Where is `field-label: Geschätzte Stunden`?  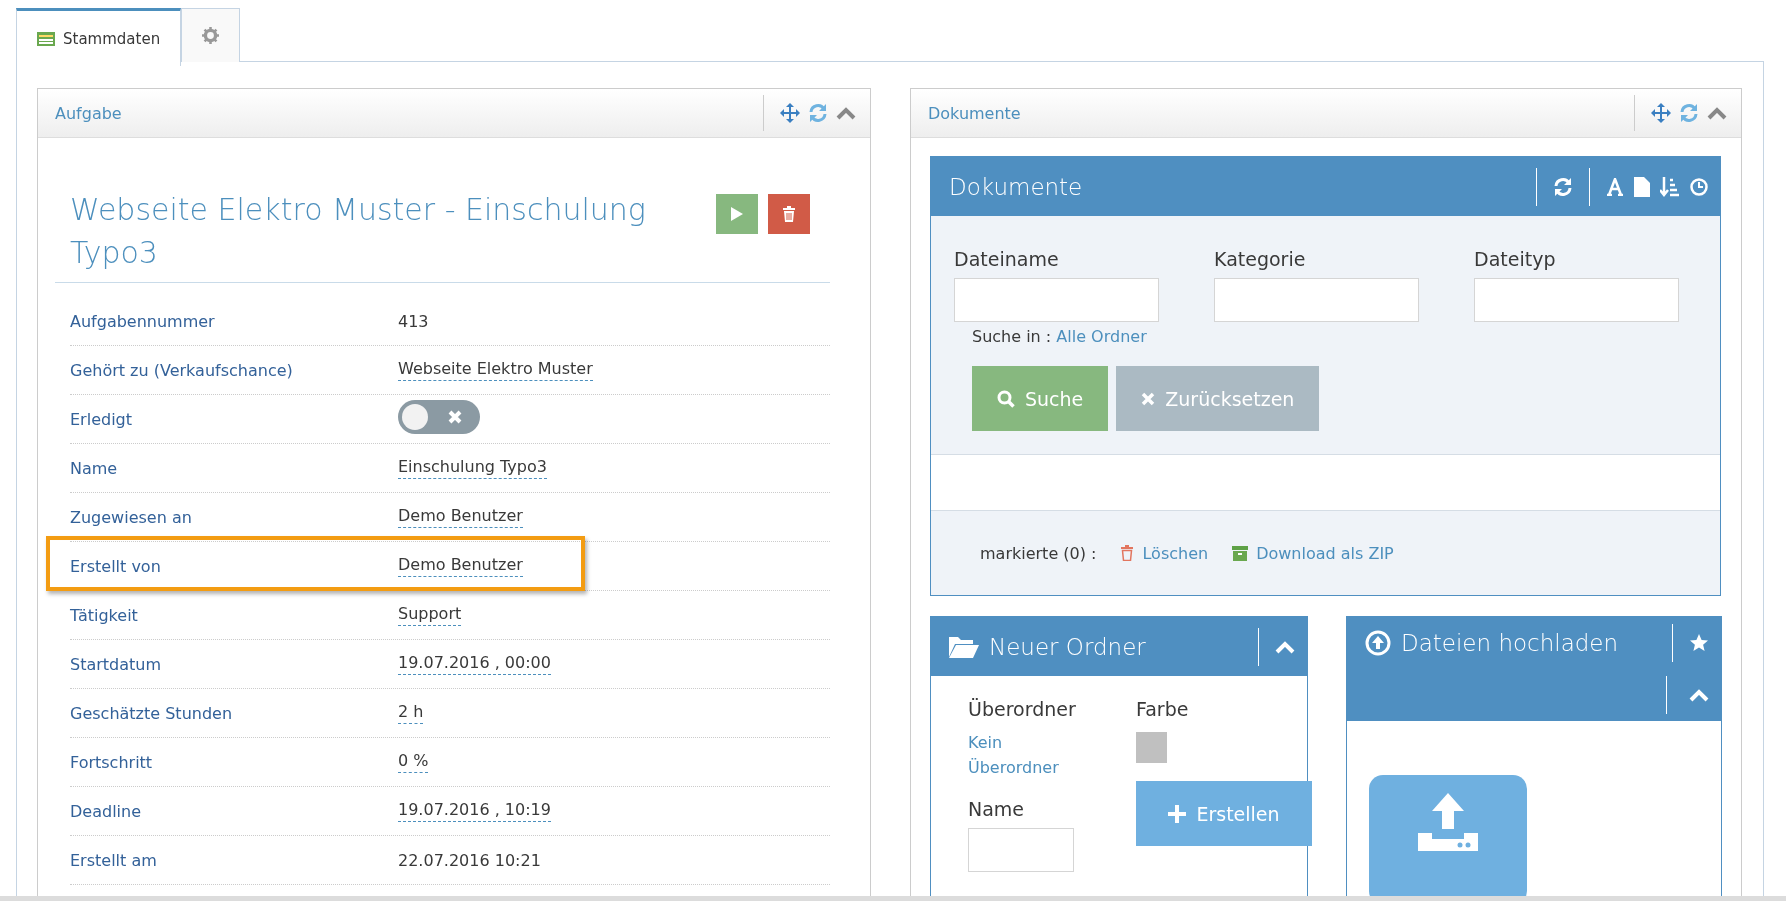 field-label: Geschätzte Stunden is located at coordinates (152, 713).